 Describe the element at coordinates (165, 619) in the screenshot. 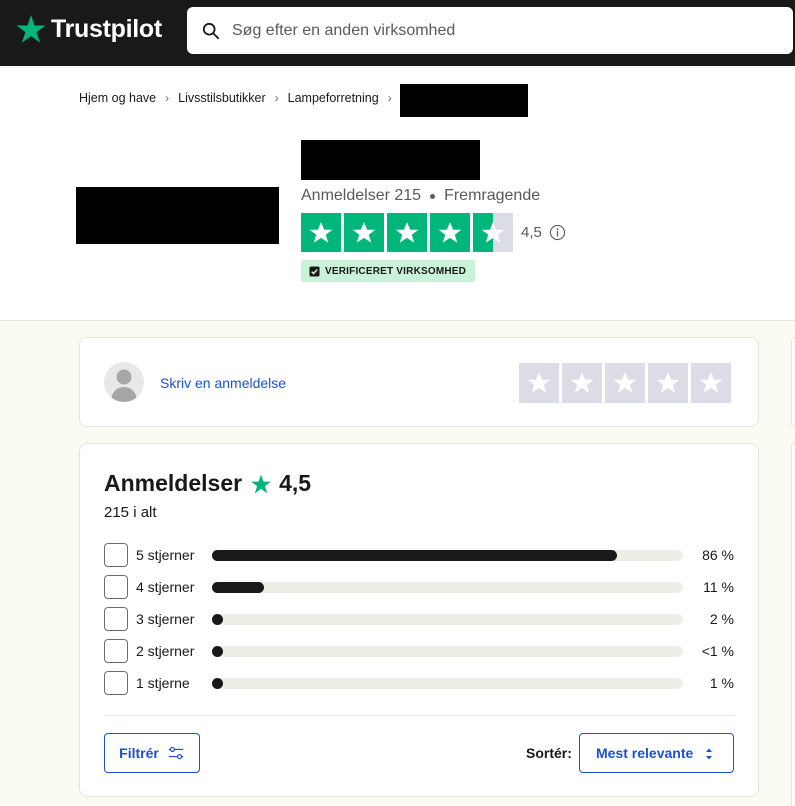

I see `distribution-label: 3 stjerner` at that location.